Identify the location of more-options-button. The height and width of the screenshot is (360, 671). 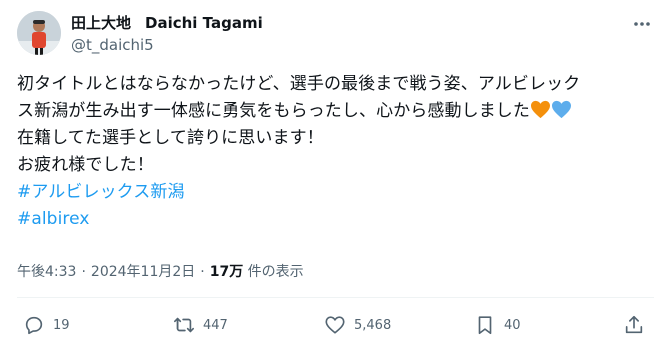
(642, 24).